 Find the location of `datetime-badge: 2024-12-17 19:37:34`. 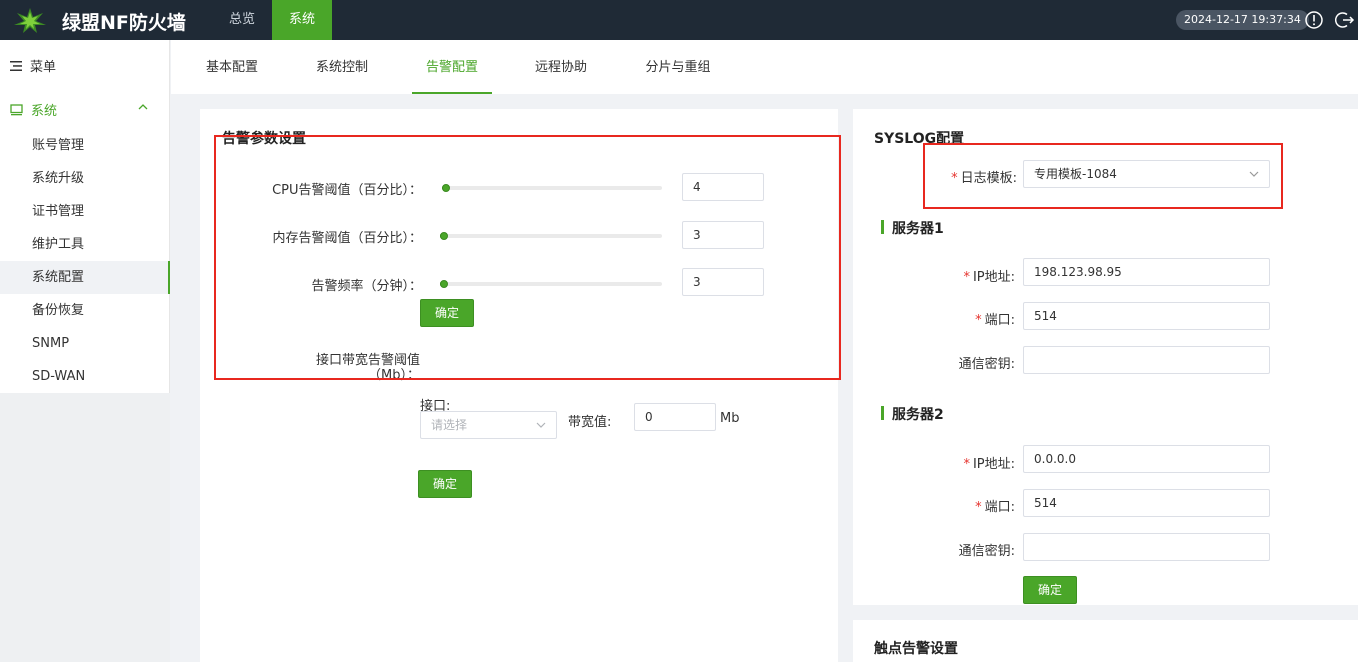

datetime-badge: 2024-12-17 19:37:34 is located at coordinates (1242, 20).